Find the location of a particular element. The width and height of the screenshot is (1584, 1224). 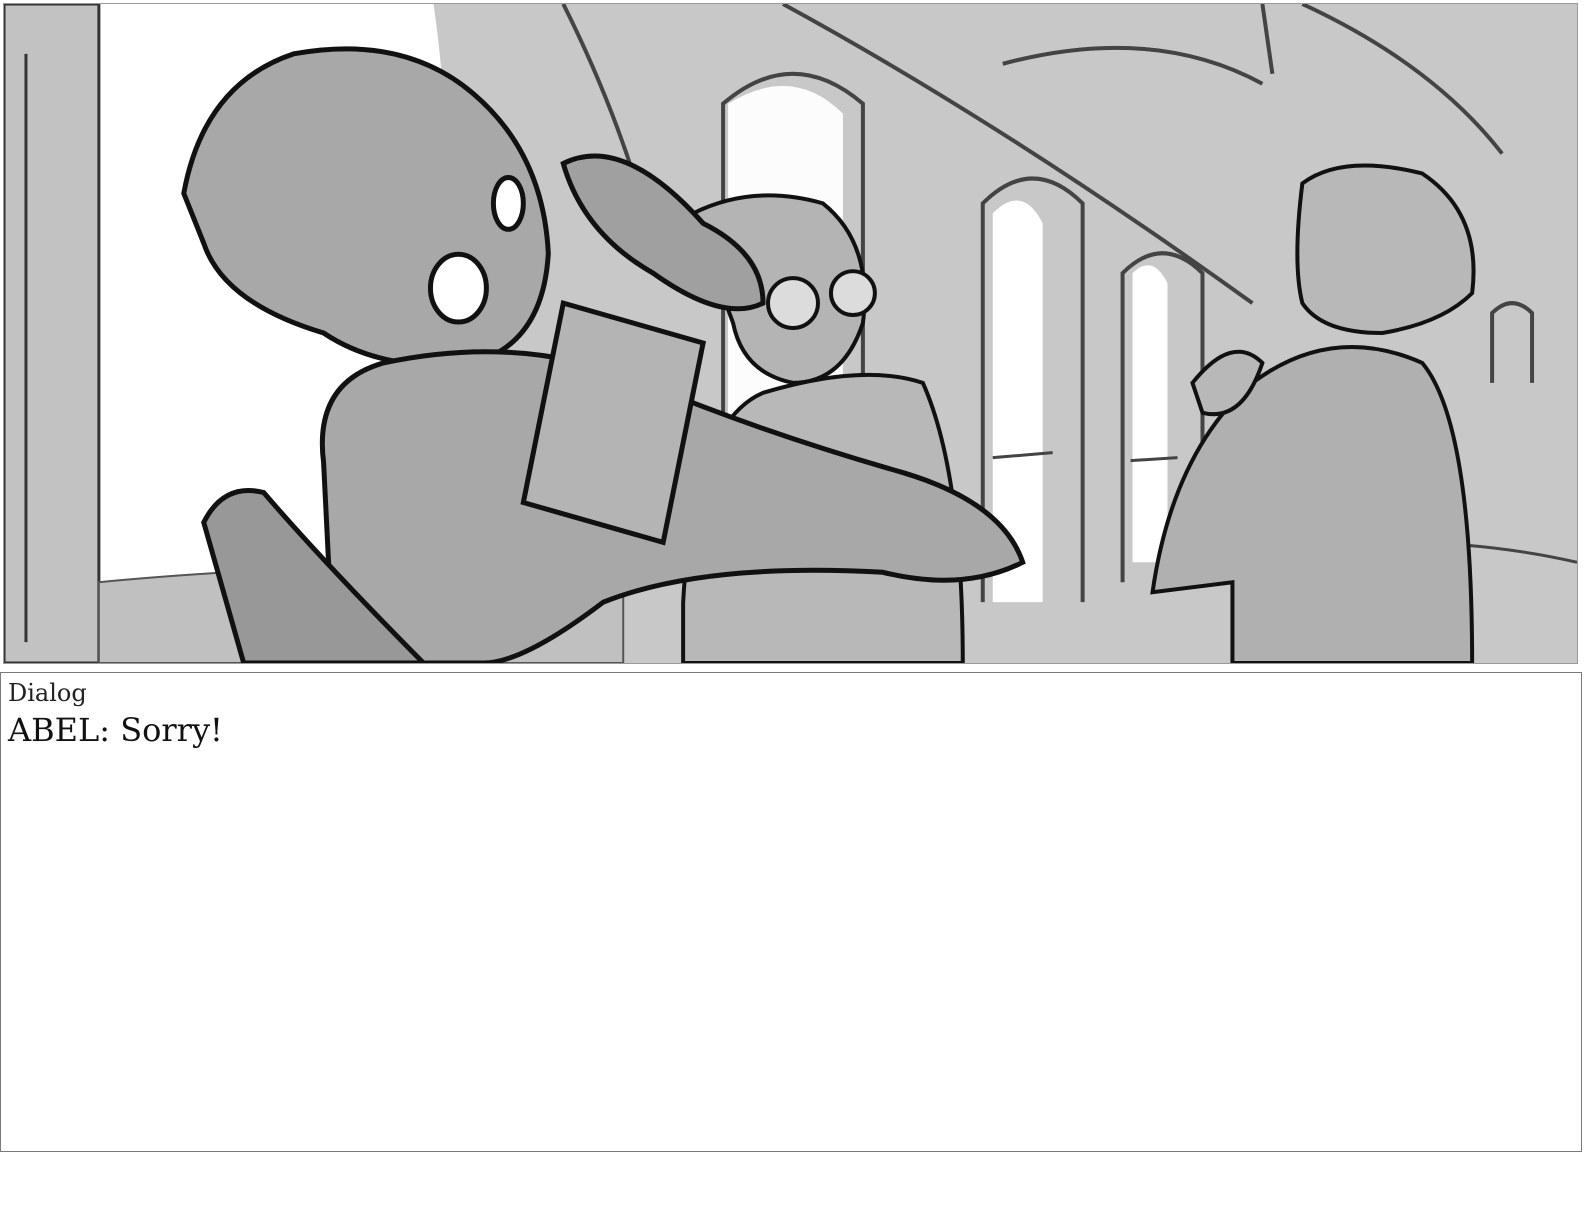

dialog-text: ABEL: Sorry! is located at coordinates (115, 730).